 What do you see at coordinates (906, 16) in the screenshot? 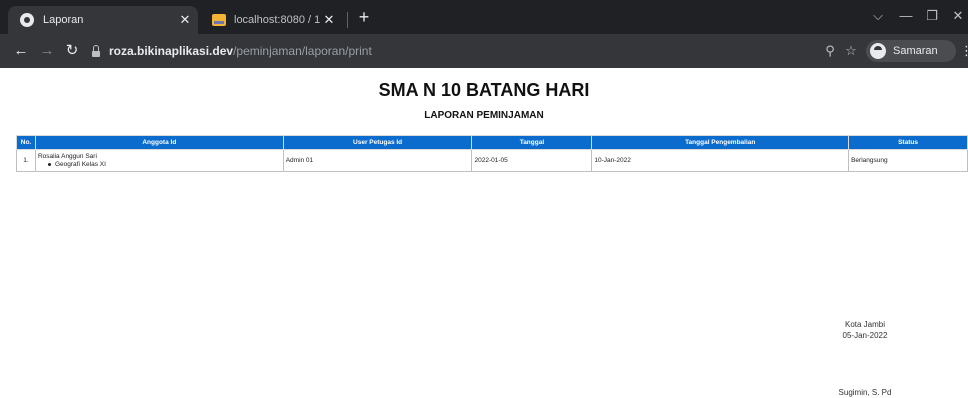
I see `minimize-icon: —` at bounding box center [906, 16].